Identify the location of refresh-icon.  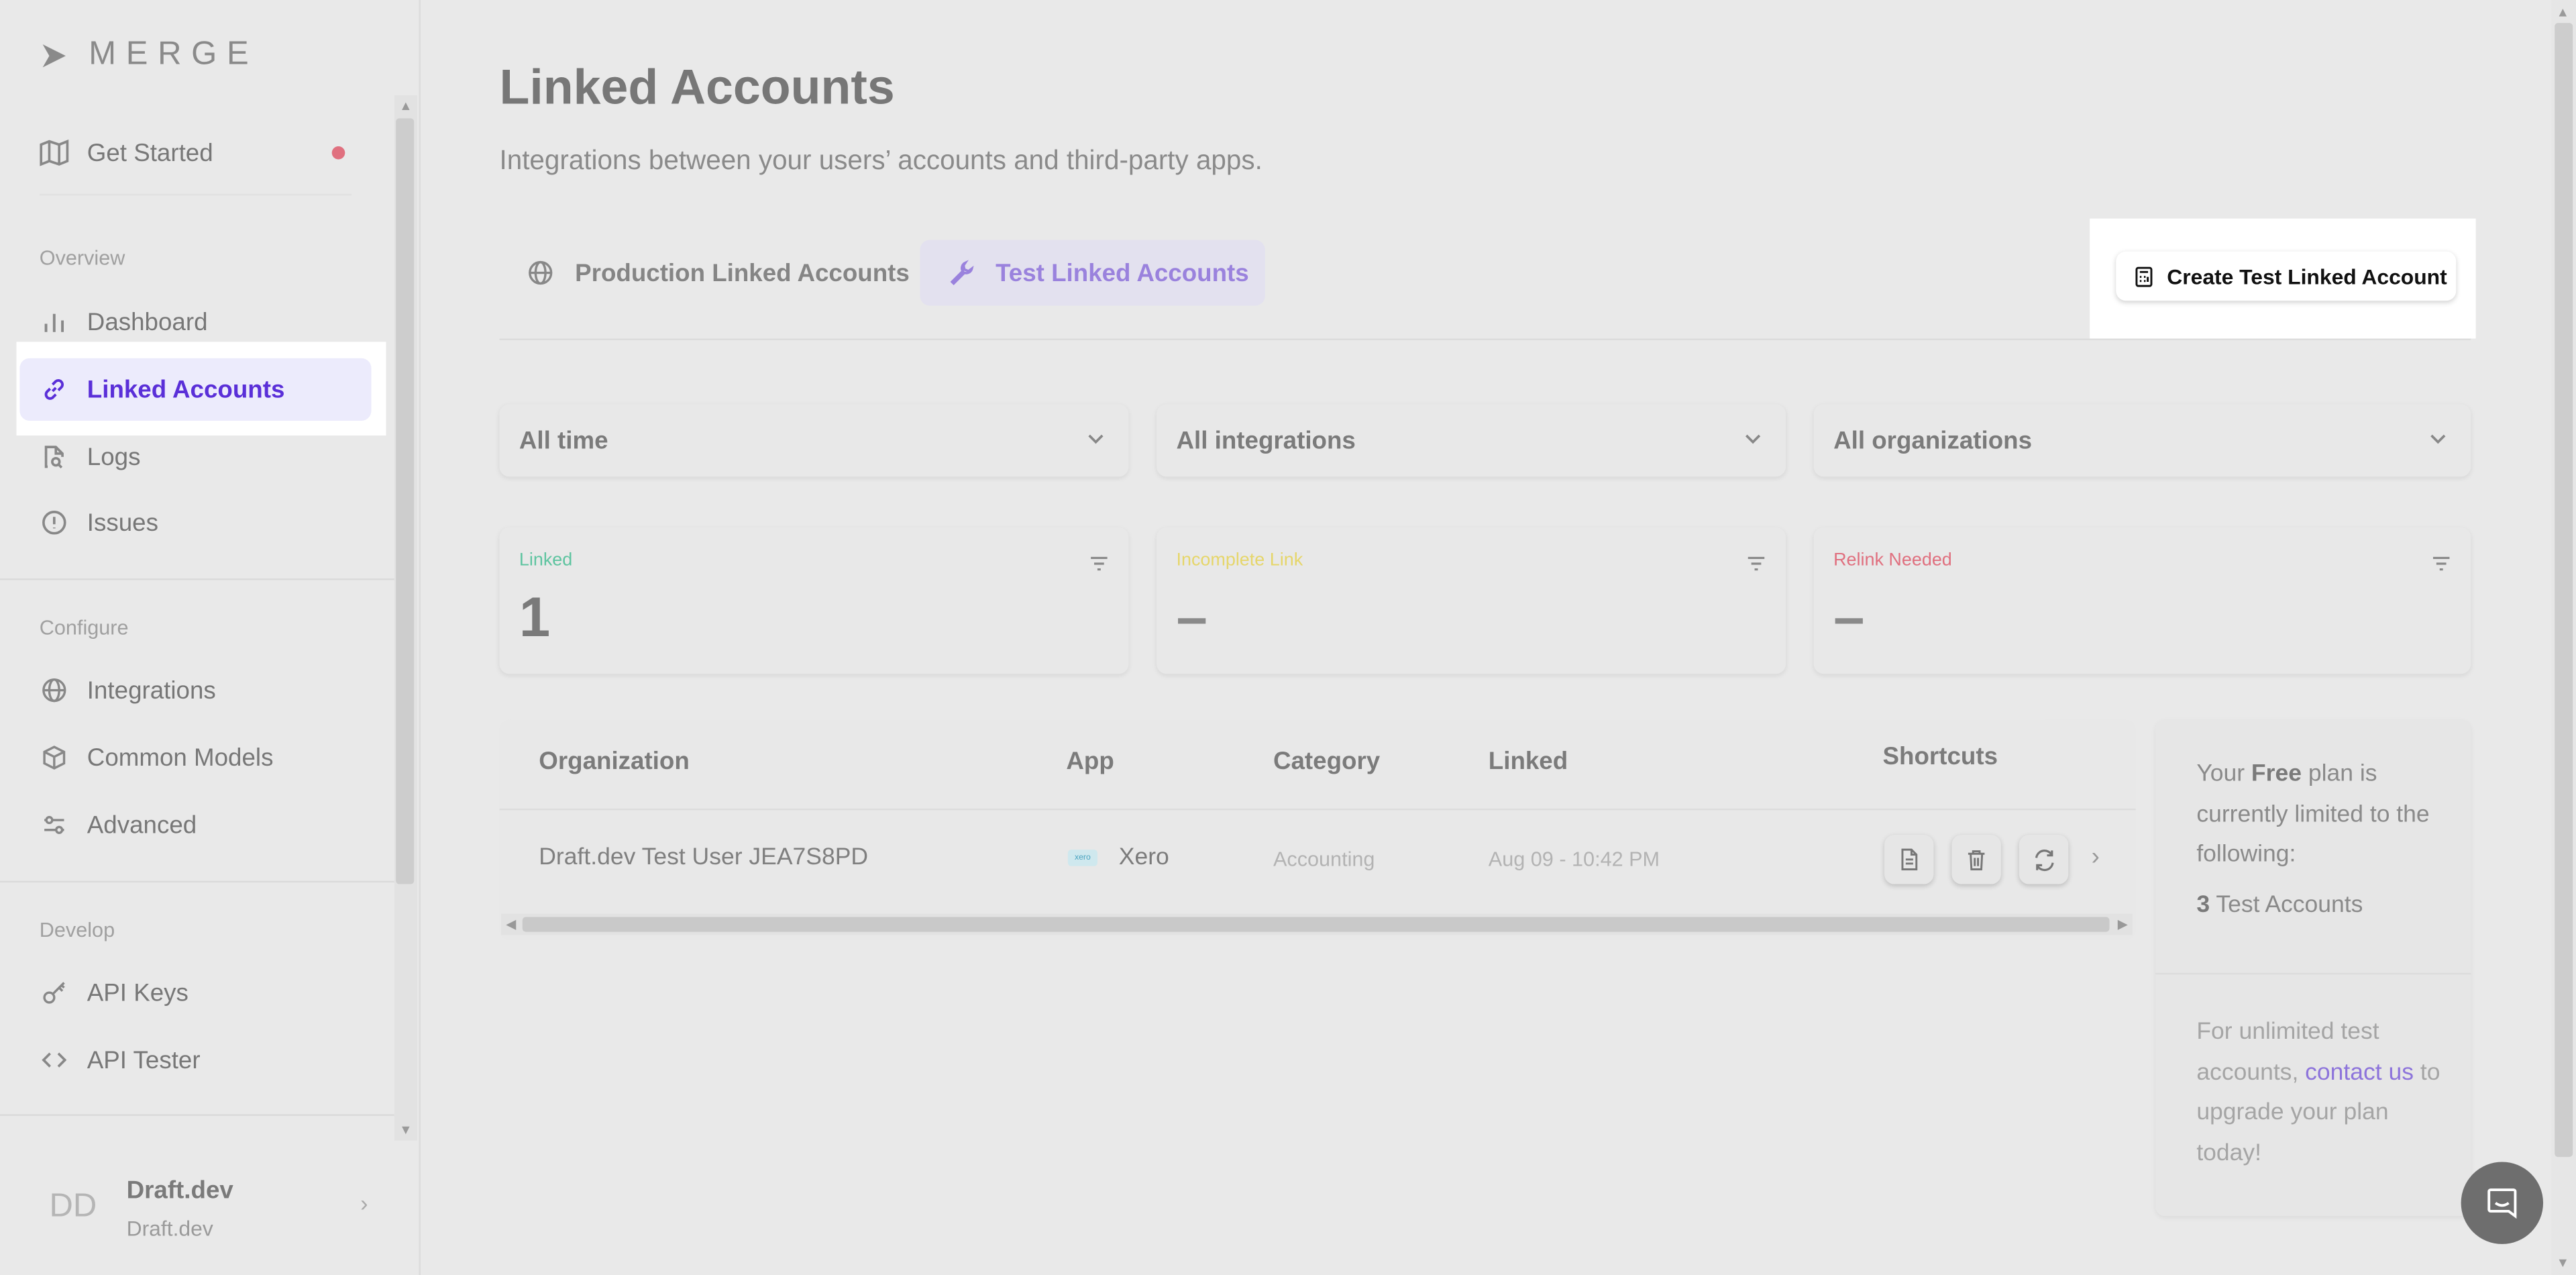
(2043, 859).